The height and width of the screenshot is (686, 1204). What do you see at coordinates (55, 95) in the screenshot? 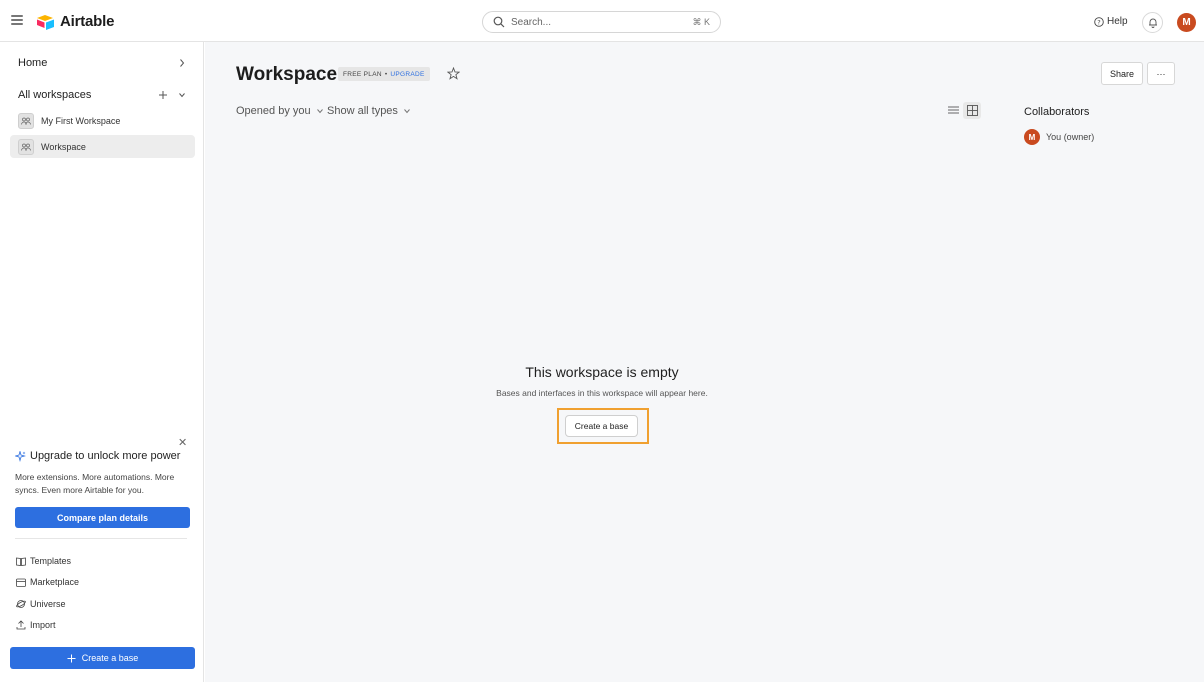
I see `all-workspaces-label: All workspaces` at bounding box center [55, 95].